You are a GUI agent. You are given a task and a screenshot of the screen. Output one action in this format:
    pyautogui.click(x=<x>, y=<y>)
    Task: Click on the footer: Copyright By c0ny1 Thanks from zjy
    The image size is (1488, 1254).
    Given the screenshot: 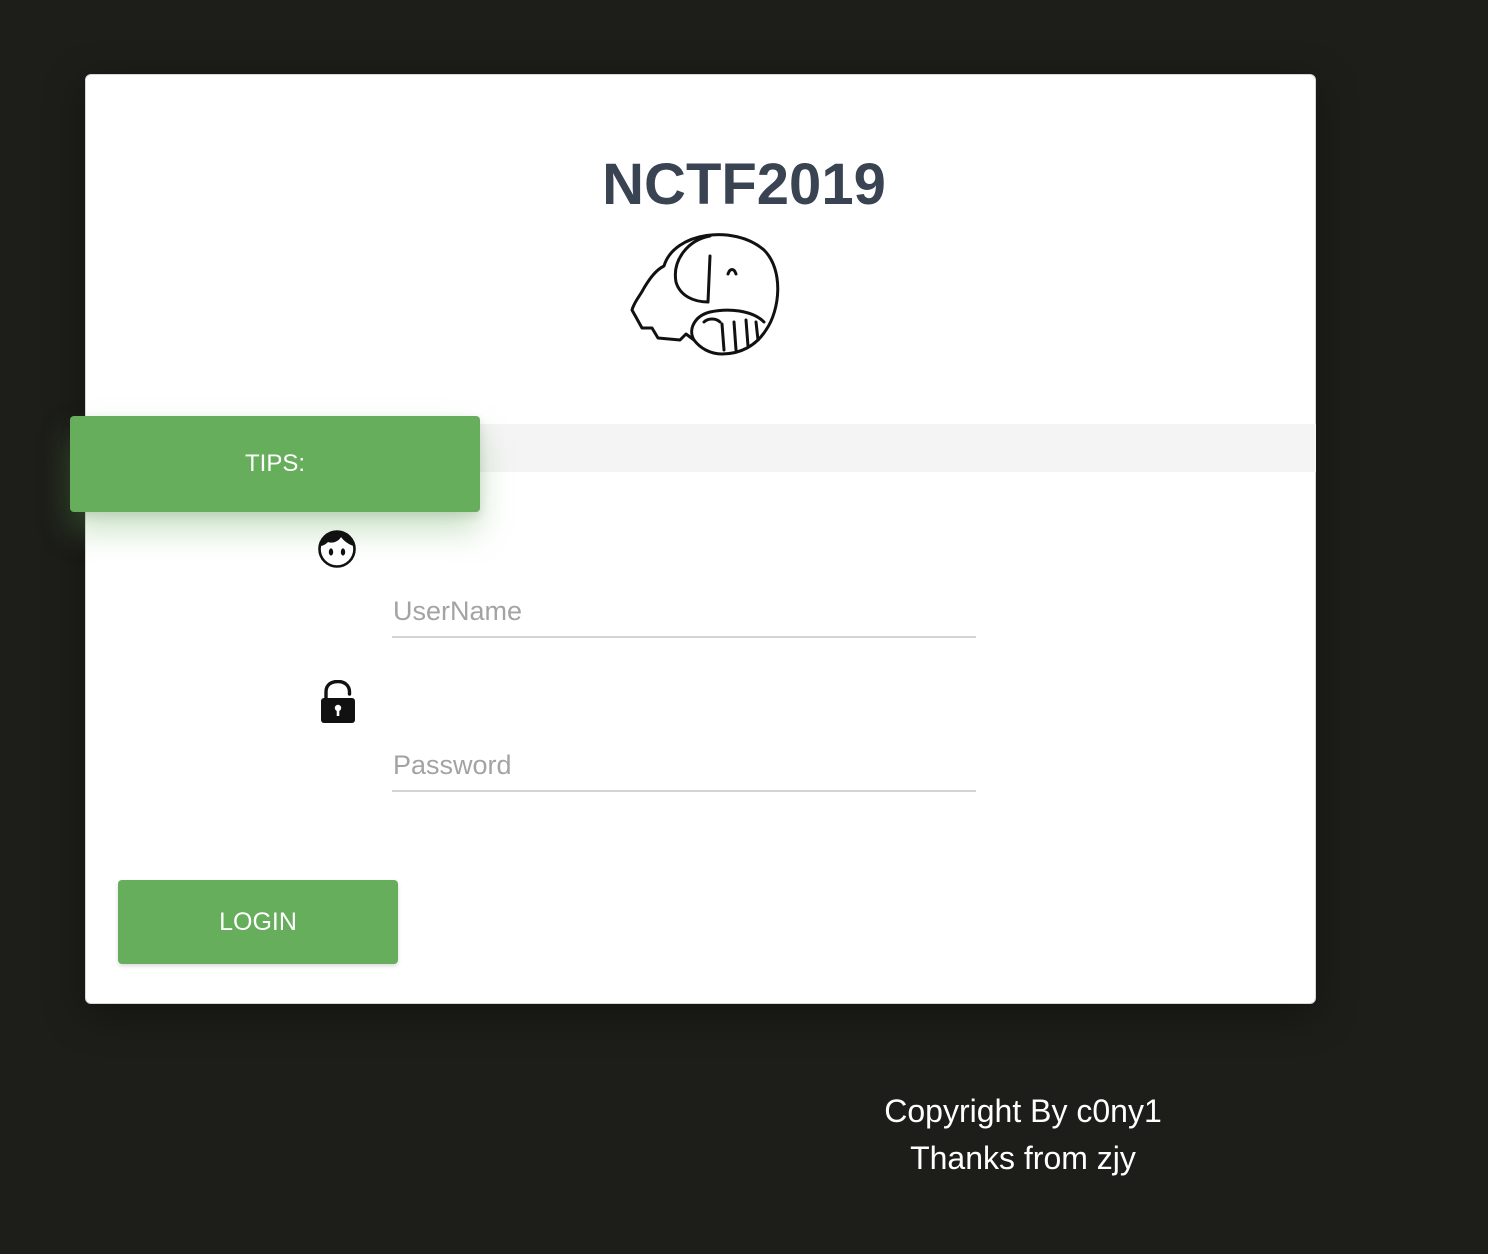 What is the action you would take?
    pyautogui.click(x=1023, y=1135)
    